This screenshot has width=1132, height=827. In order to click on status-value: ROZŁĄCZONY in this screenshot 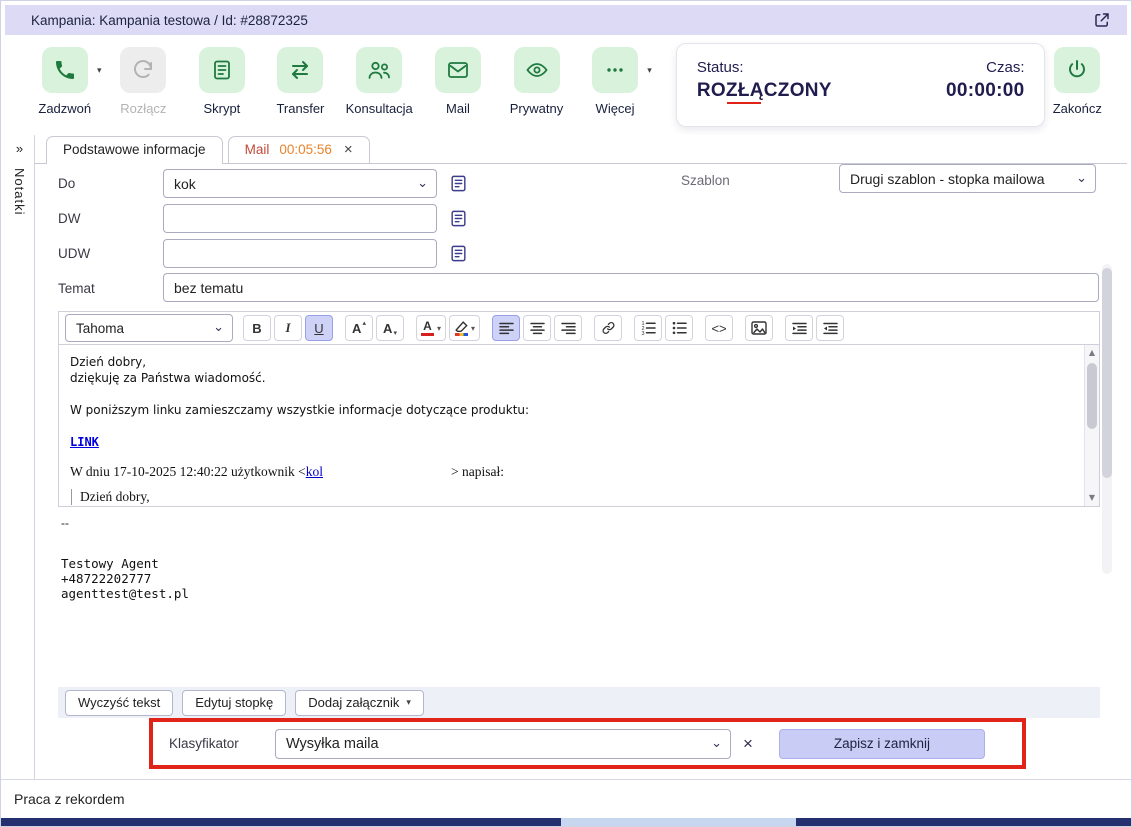, I will do `click(764, 92)`.